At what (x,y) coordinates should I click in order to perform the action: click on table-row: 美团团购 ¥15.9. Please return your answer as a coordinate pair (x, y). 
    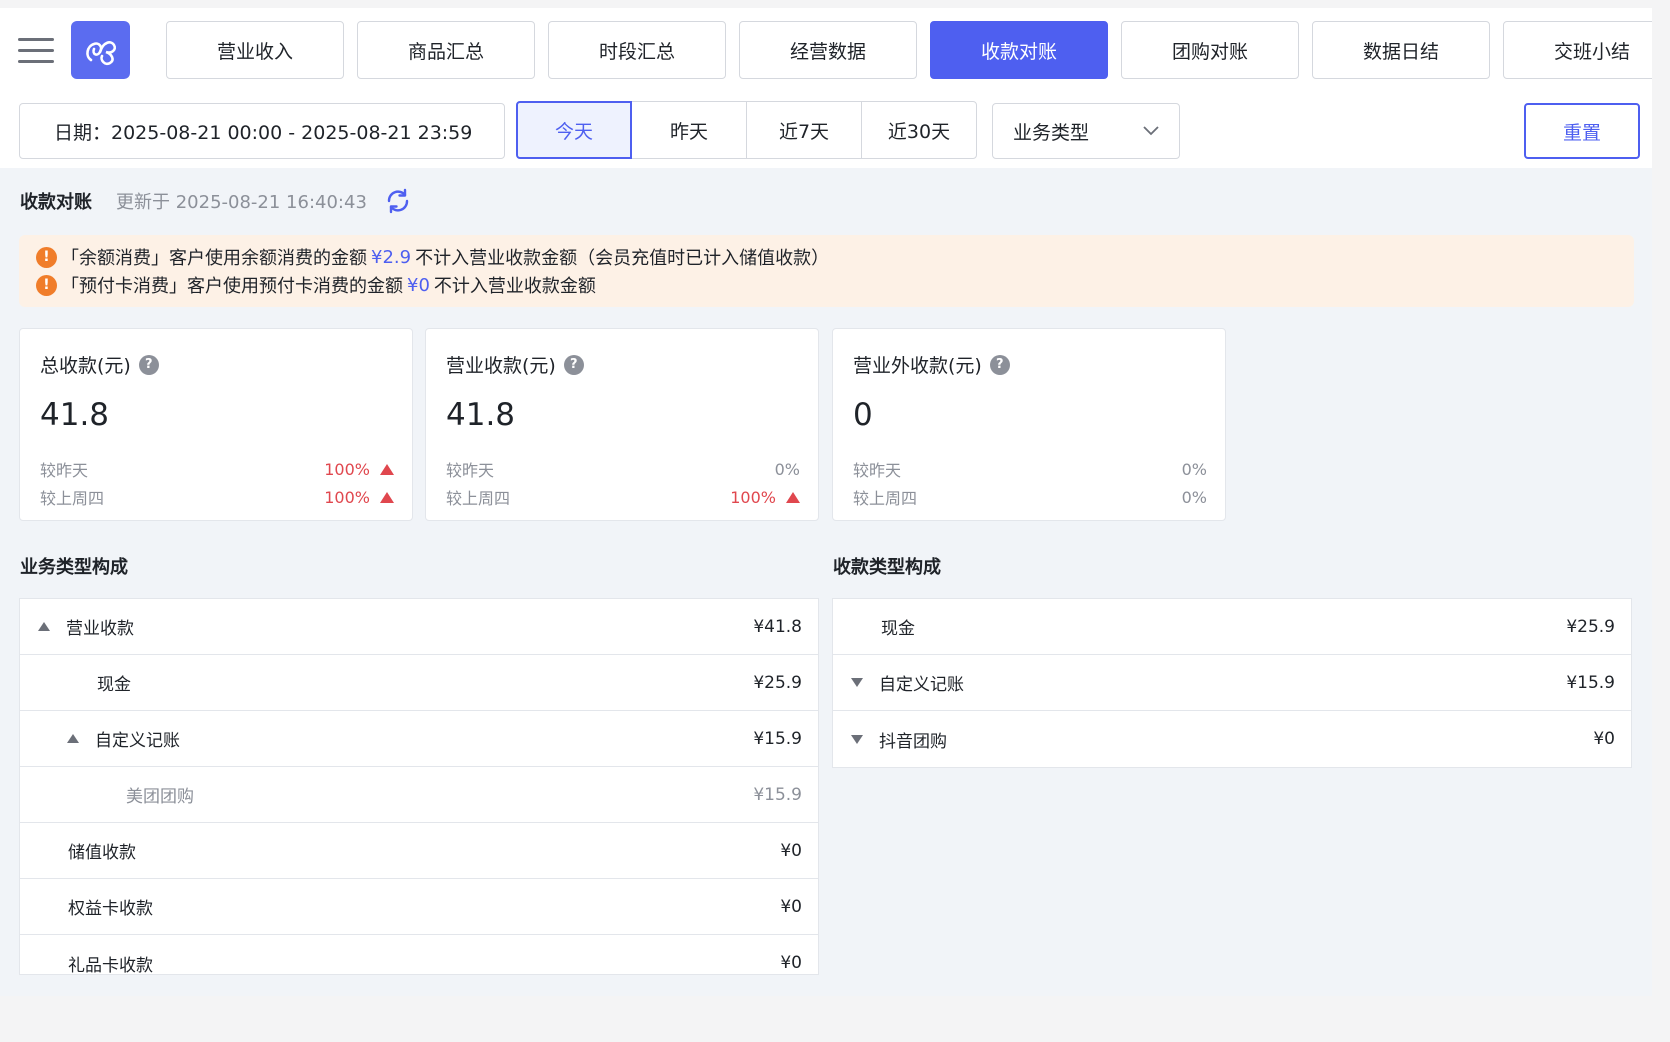
    Looking at the image, I should click on (419, 795).